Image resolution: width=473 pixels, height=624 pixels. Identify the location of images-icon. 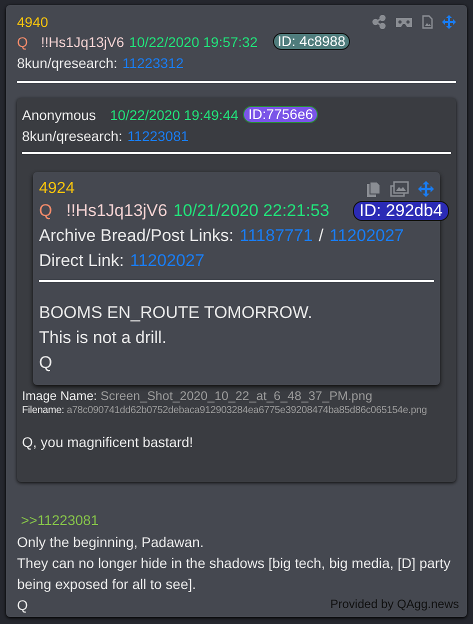
(399, 189).